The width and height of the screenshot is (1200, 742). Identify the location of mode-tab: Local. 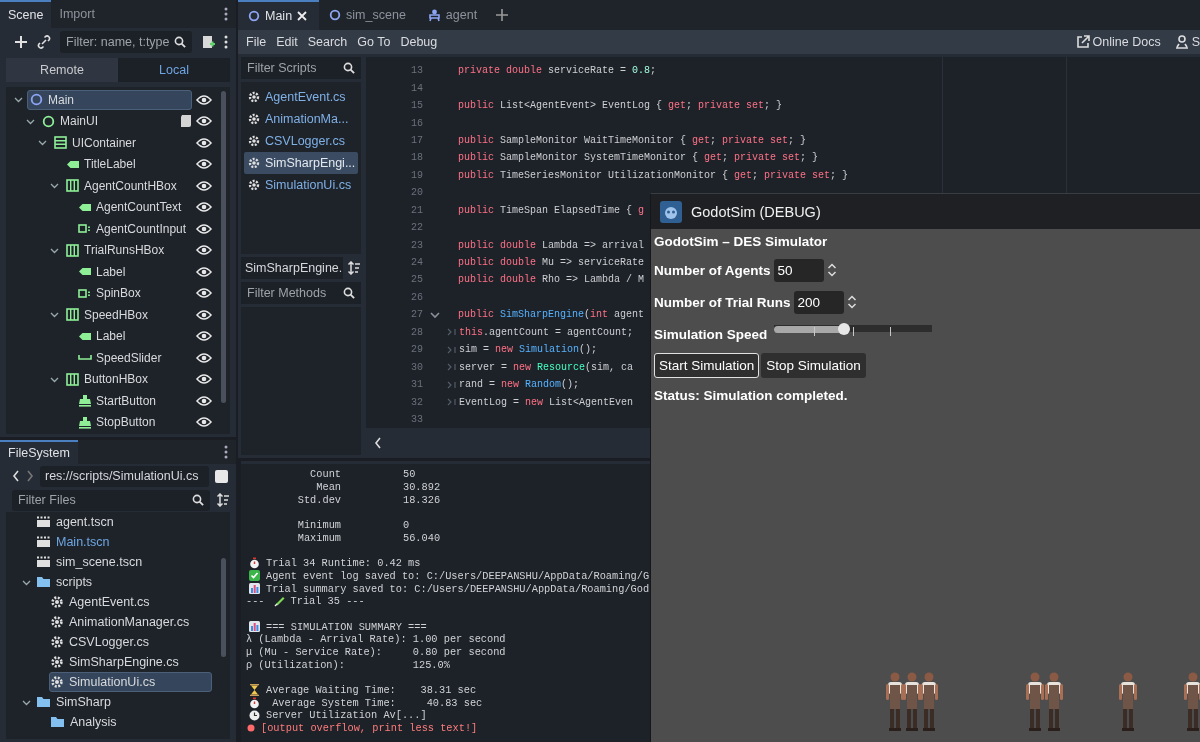
(174, 70).